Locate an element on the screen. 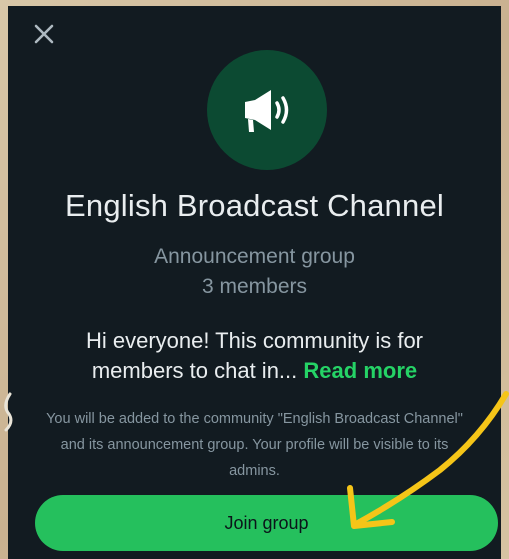  member-count: 3 members is located at coordinates (254, 286).